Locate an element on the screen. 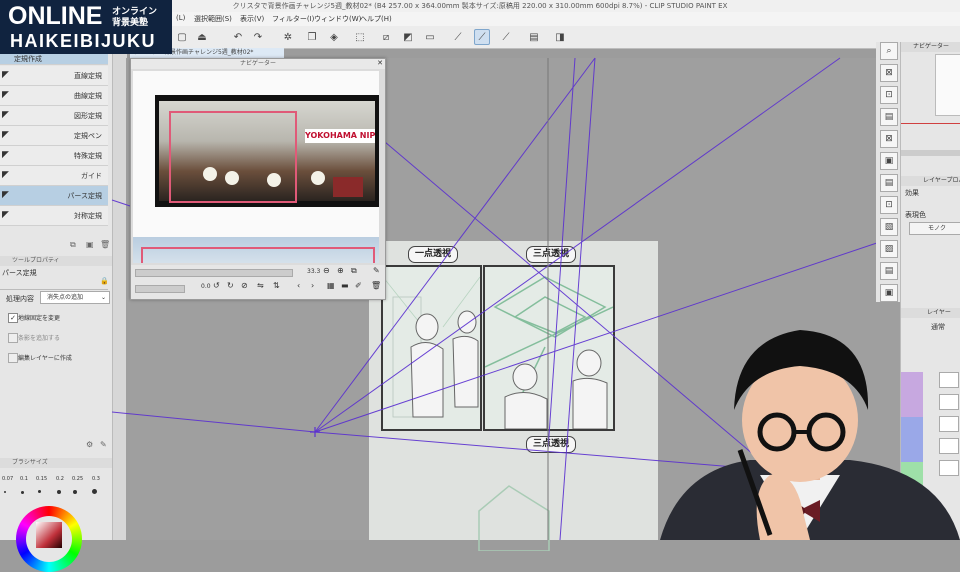 The height and width of the screenshot is (572, 960). rotate-slider is located at coordinates (160, 289).